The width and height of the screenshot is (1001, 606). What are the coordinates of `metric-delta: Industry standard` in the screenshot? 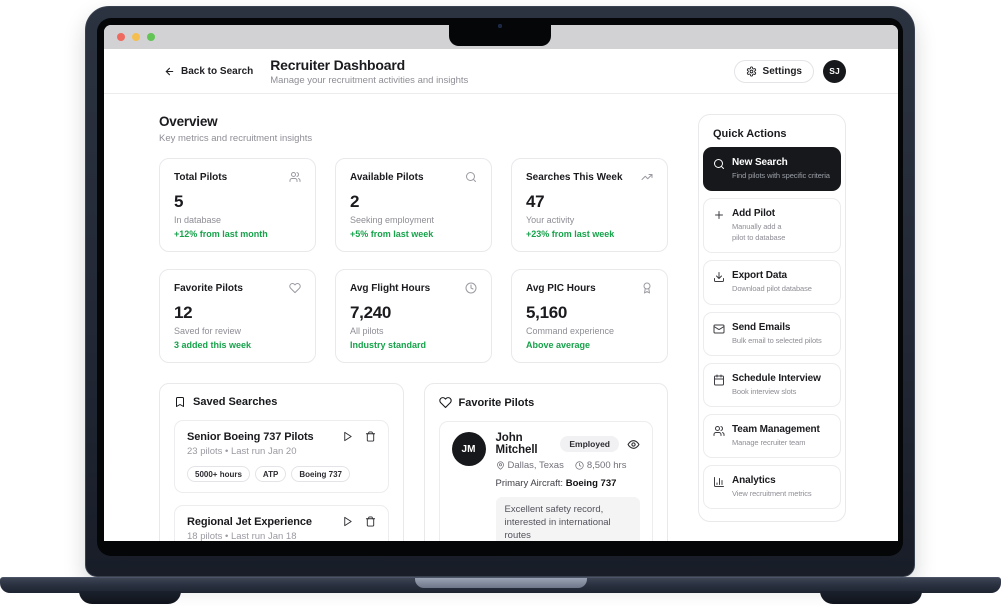 It's located at (388, 345).